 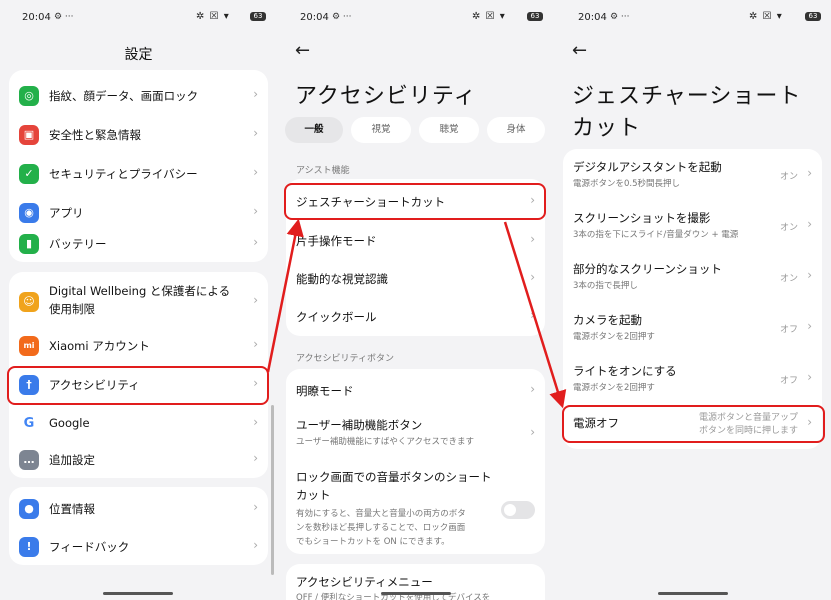 I want to click on annotation-arrows, so click(x=416, y=313).